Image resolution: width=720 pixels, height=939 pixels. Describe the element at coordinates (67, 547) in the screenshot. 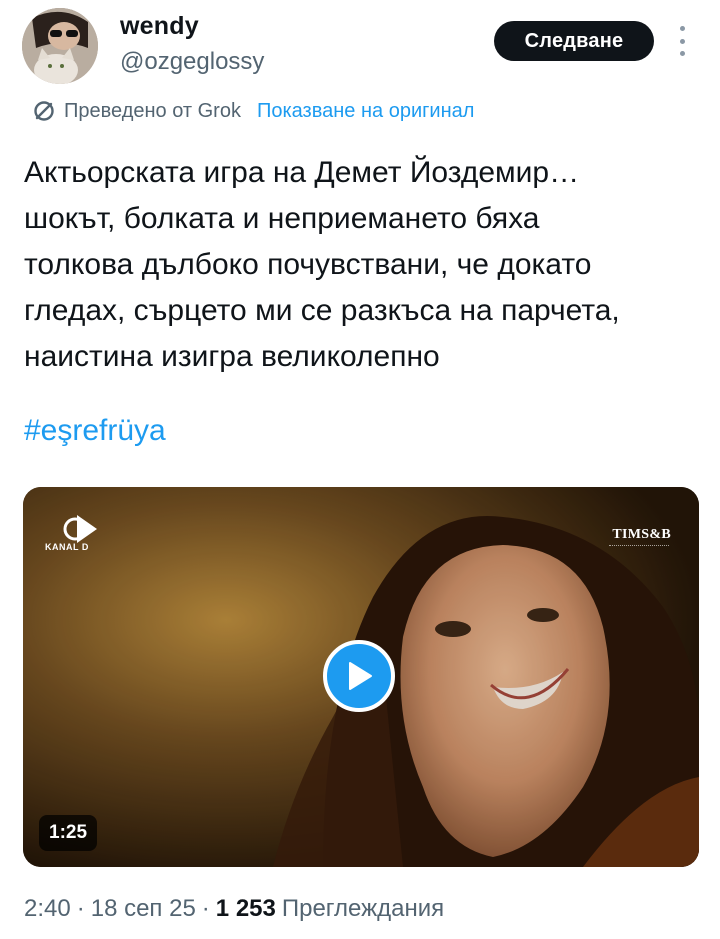

I see `channel-logo: KANAL D` at that location.